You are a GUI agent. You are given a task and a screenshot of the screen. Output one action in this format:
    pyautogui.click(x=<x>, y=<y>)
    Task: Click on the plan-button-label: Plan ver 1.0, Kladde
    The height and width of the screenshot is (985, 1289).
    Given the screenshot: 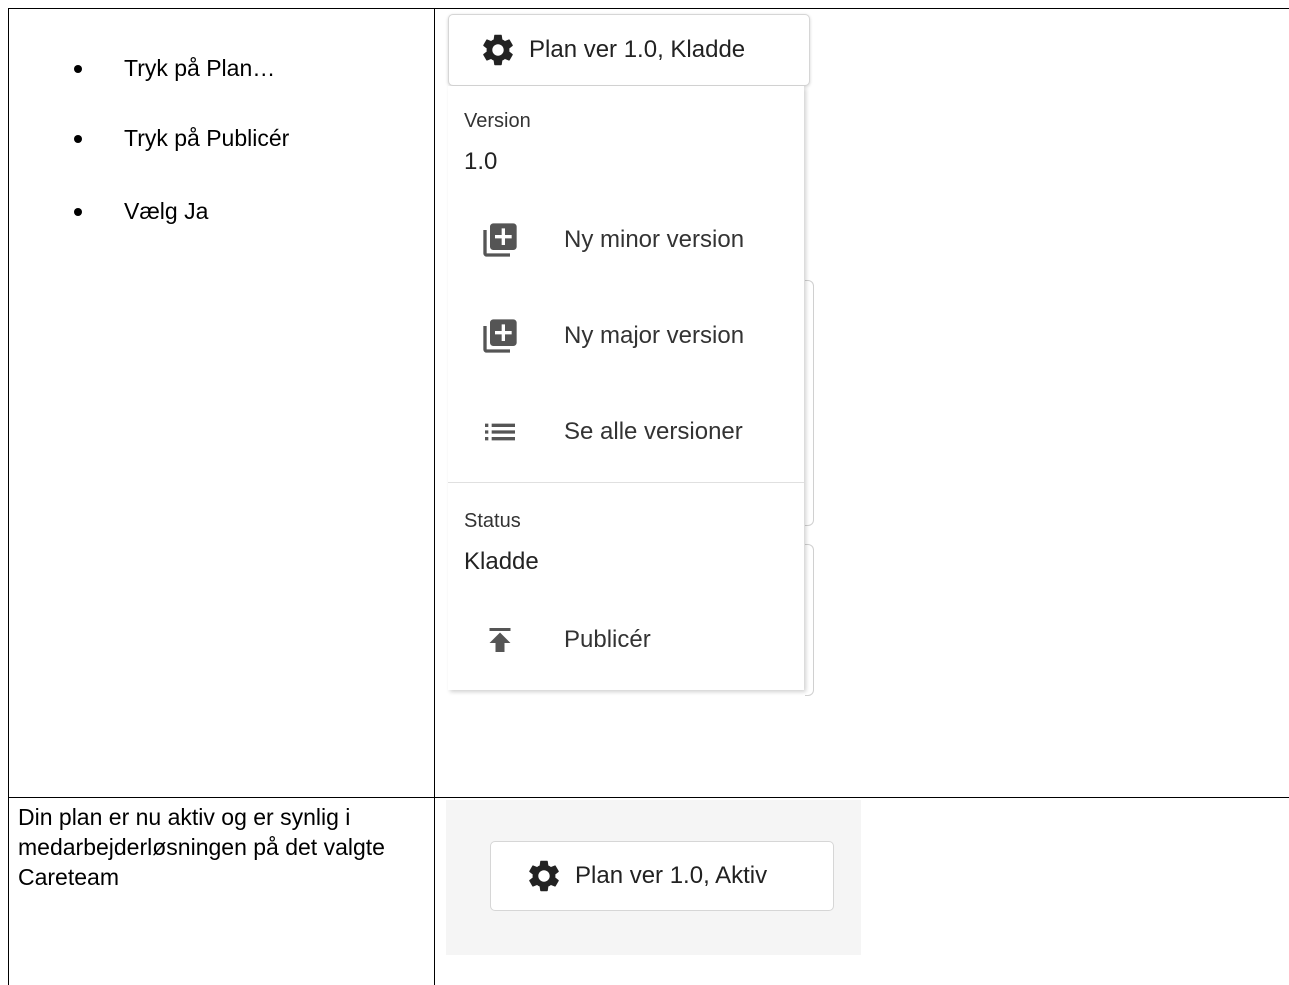 What is the action you would take?
    pyautogui.click(x=637, y=49)
    